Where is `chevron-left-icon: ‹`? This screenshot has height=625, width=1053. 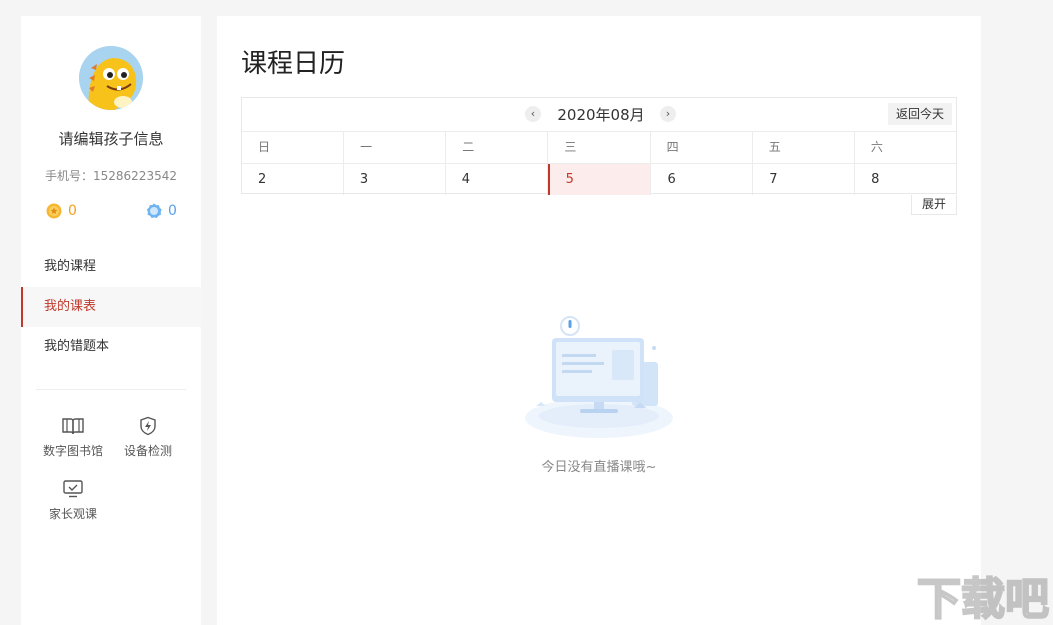
chevron-left-icon: ‹ is located at coordinates (533, 113).